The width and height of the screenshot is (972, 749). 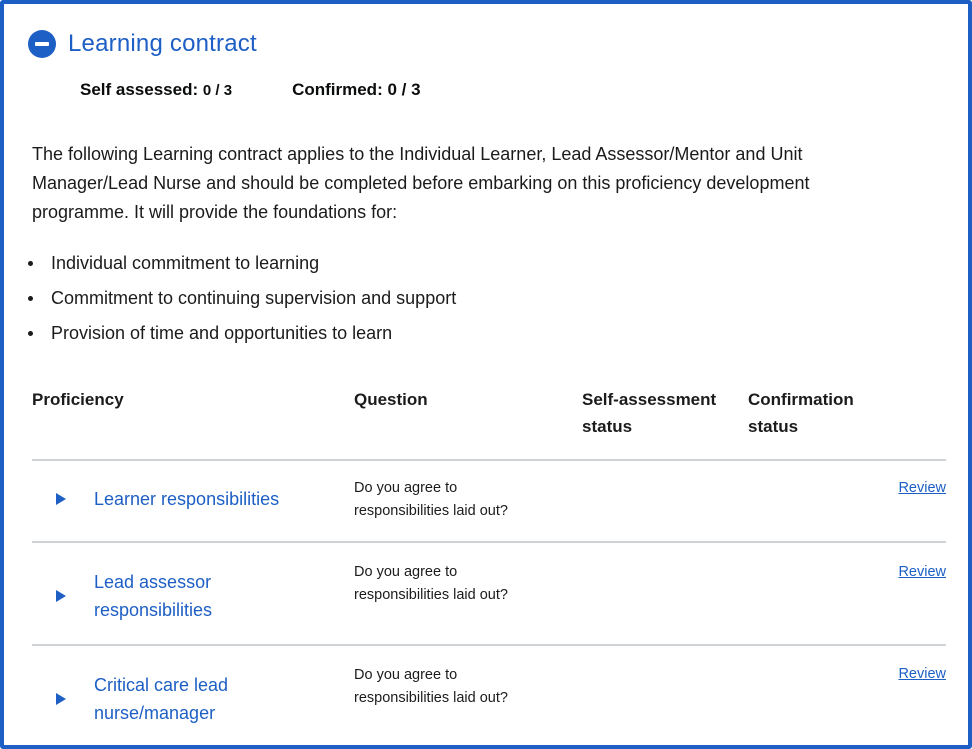 What do you see at coordinates (42, 44) in the screenshot?
I see `minus-circle-icon` at bounding box center [42, 44].